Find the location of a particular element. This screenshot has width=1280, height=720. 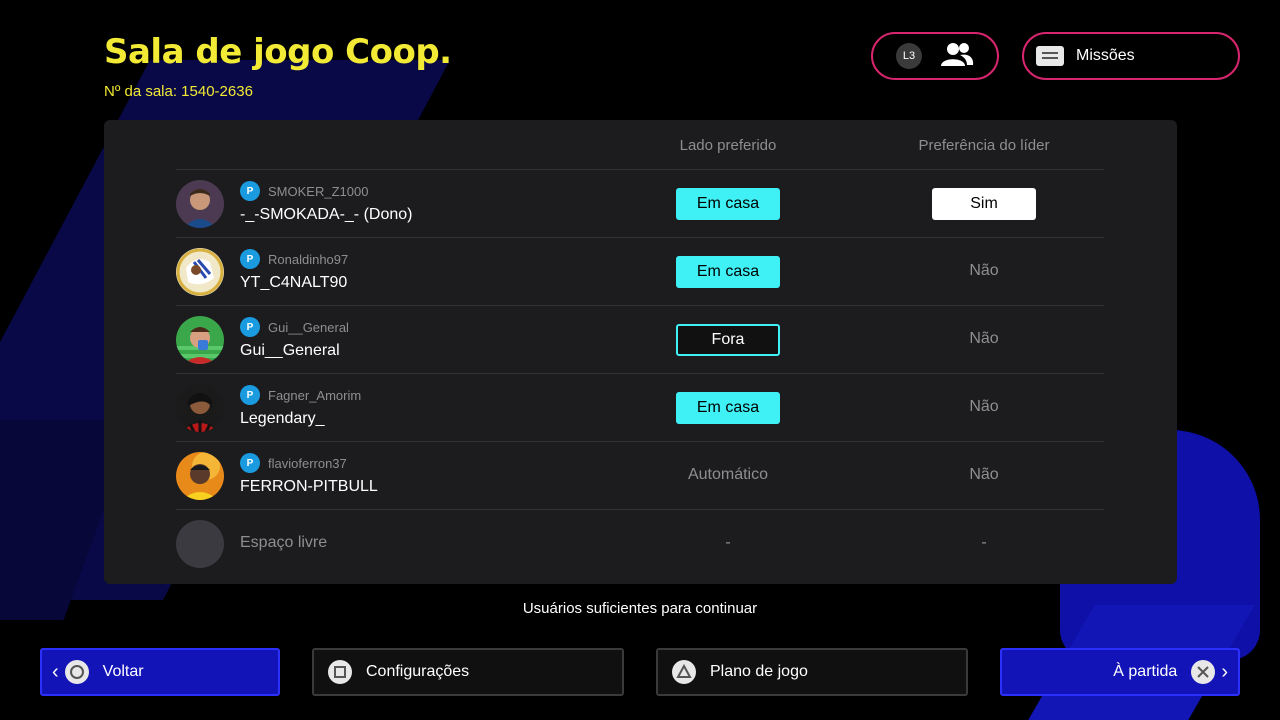

missions-button: Missões is located at coordinates (1131, 56).